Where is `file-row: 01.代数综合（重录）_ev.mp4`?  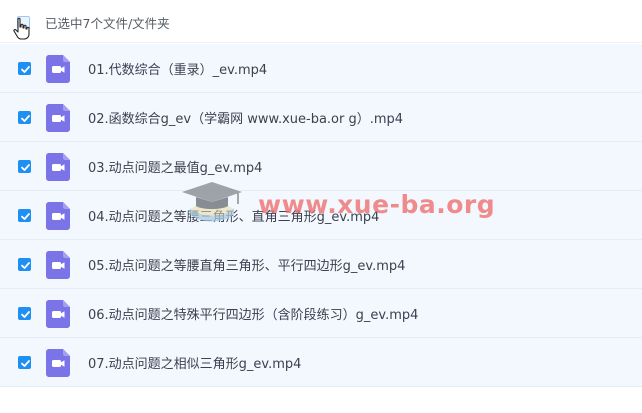
file-row: 01.代数综合（重录）_ev.mp4 is located at coordinates (321, 68).